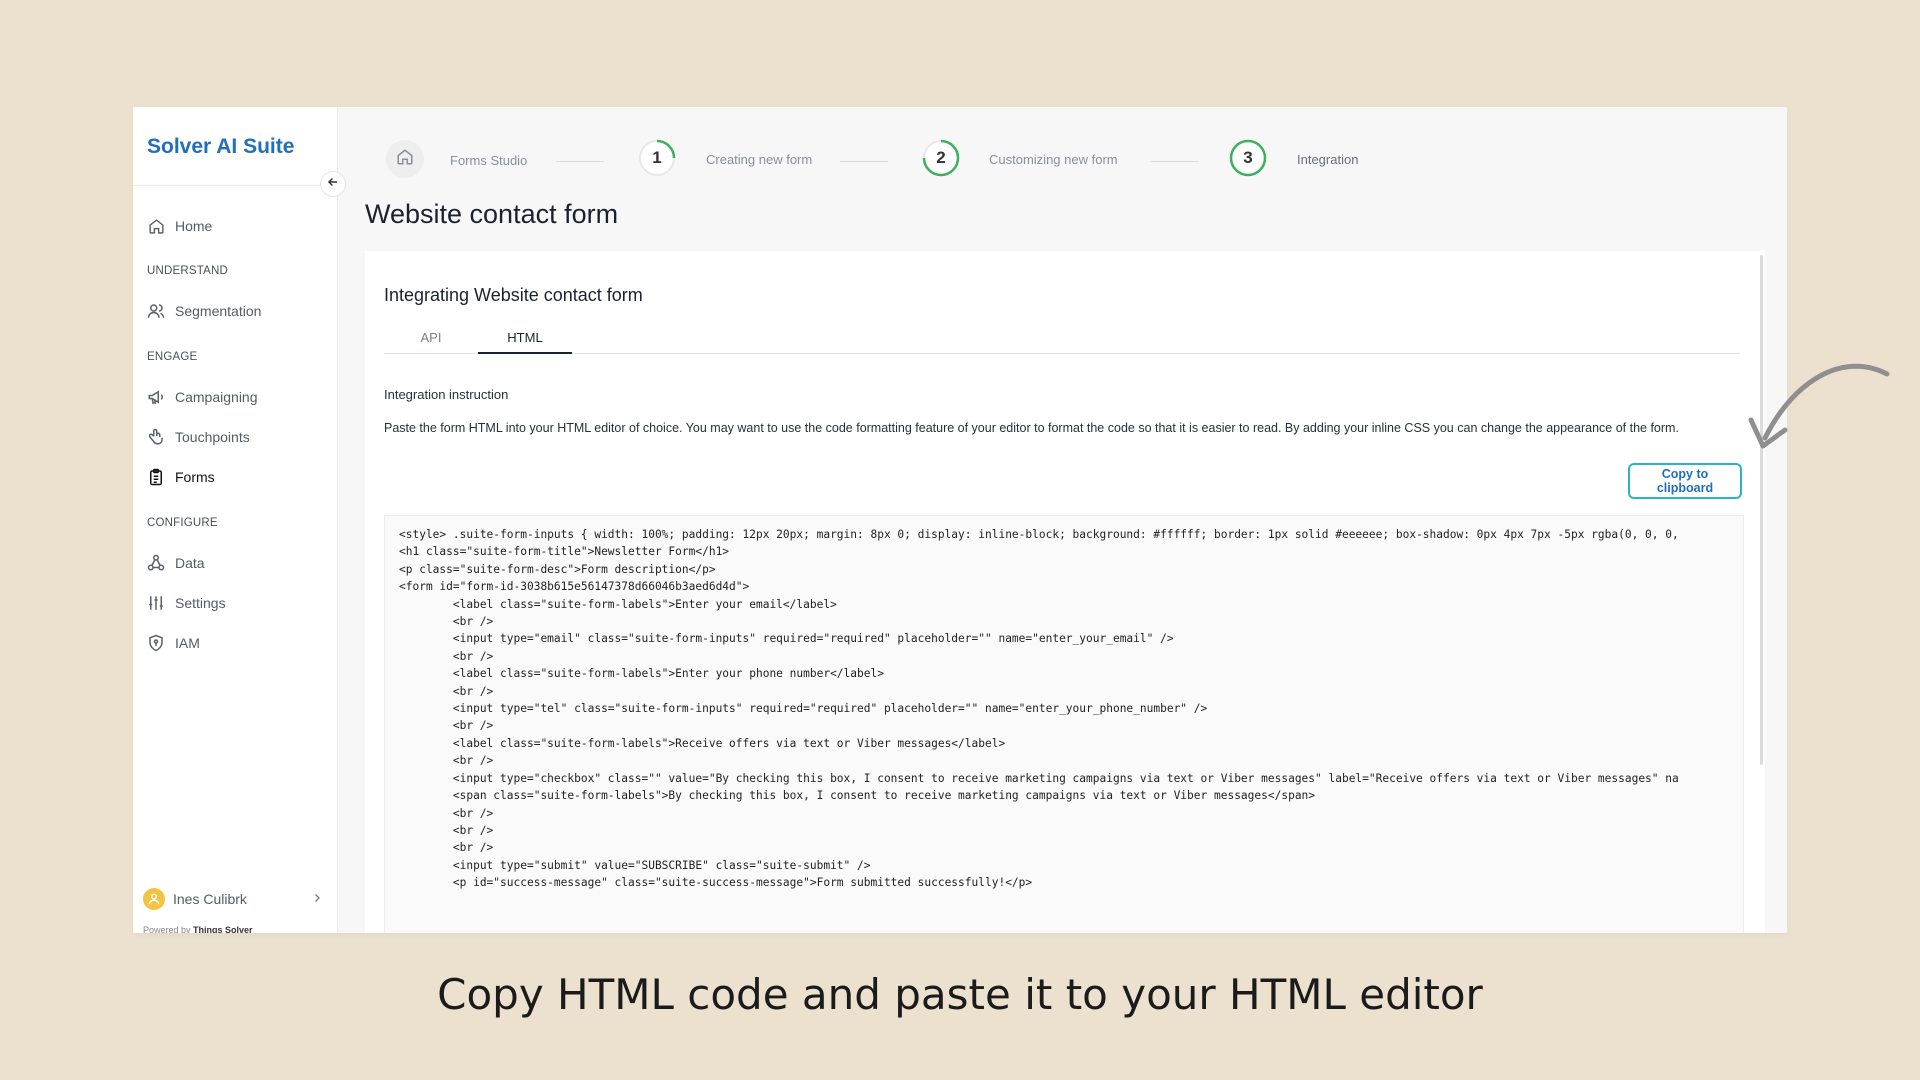  Describe the element at coordinates (200, 603) in the screenshot. I see `sidebar-item-label: Settings` at that location.